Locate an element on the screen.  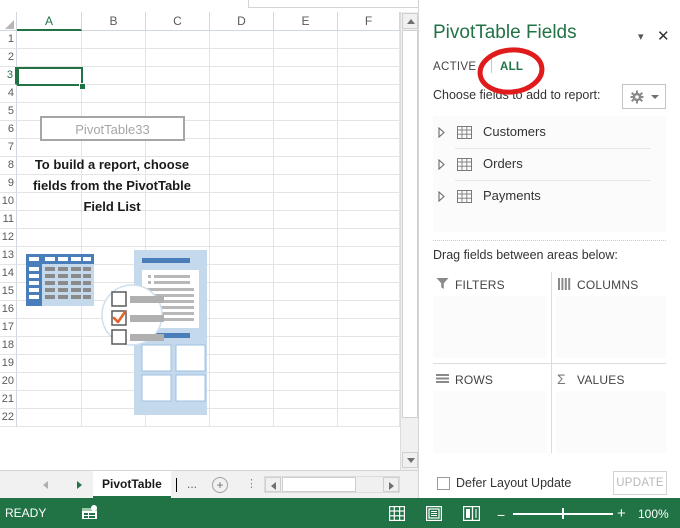
row-header-7: 7 is located at coordinates (8, 148).